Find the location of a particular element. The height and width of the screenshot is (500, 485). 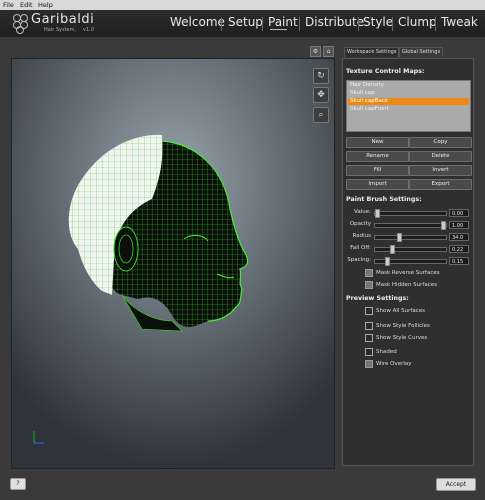

invert-button: Invert is located at coordinates (440, 170).